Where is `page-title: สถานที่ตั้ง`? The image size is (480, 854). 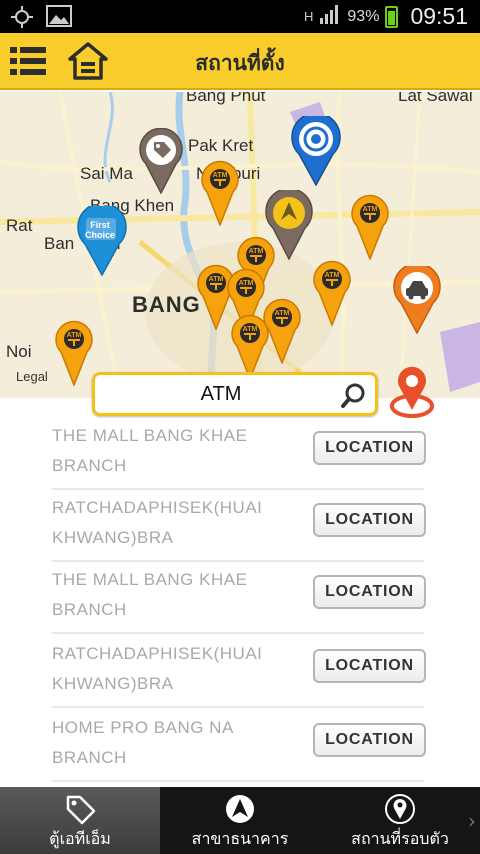 page-title: สถานที่ตั้ง is located at coordinates (240, 63).